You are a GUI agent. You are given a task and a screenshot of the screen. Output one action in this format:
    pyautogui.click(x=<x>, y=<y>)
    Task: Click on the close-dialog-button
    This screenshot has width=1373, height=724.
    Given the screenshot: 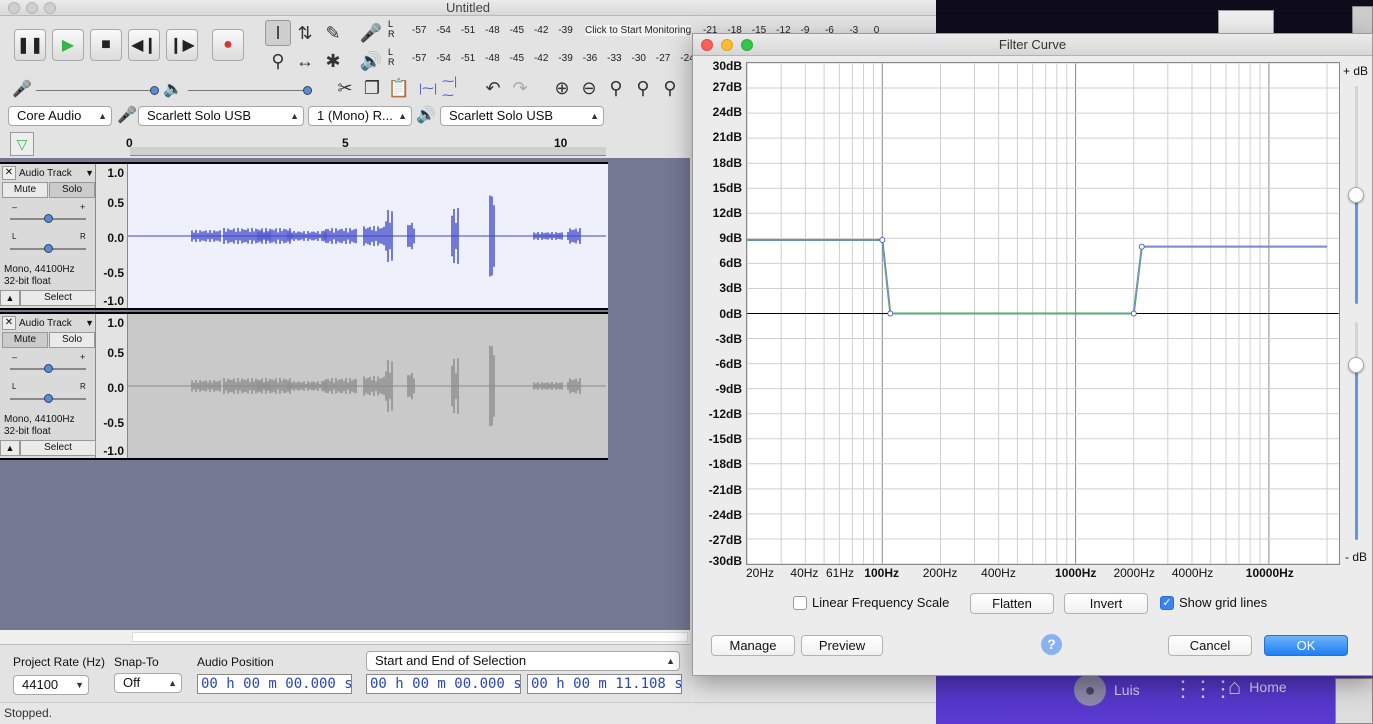 What is the action you would take?
    pyautogui.click(x=707, y=45)
    